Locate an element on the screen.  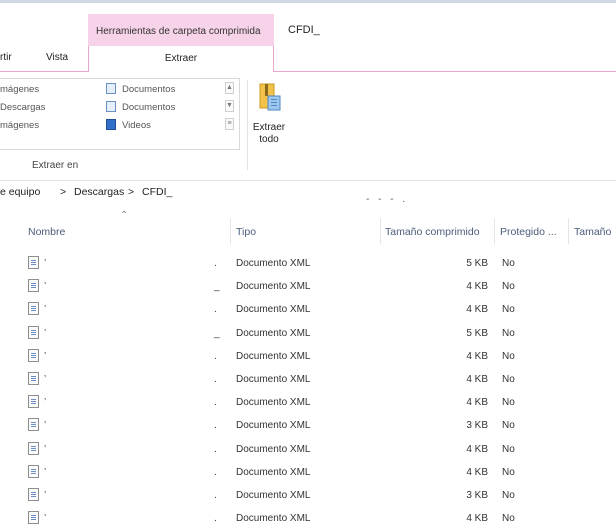
address-trailing: - - - . is located at coordinates (387, 199).